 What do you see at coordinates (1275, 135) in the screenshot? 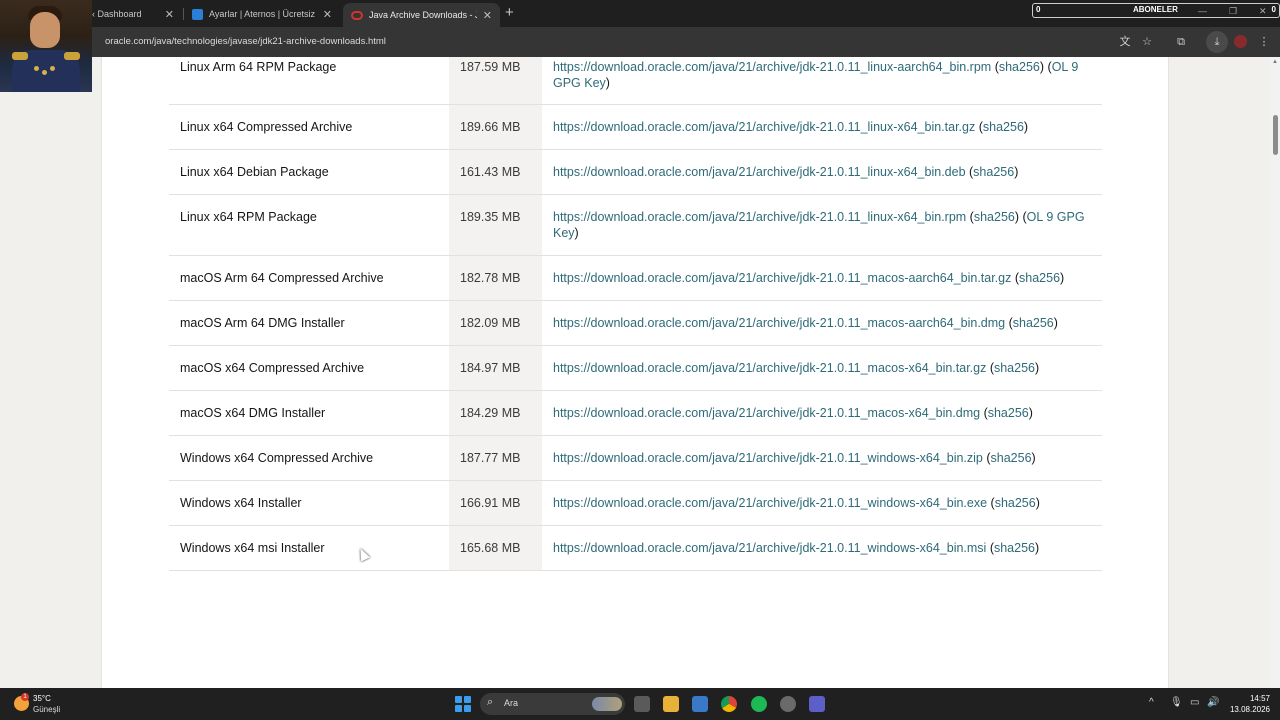
I see `scrollbar-thumb` at bounding box center [1275, 135].